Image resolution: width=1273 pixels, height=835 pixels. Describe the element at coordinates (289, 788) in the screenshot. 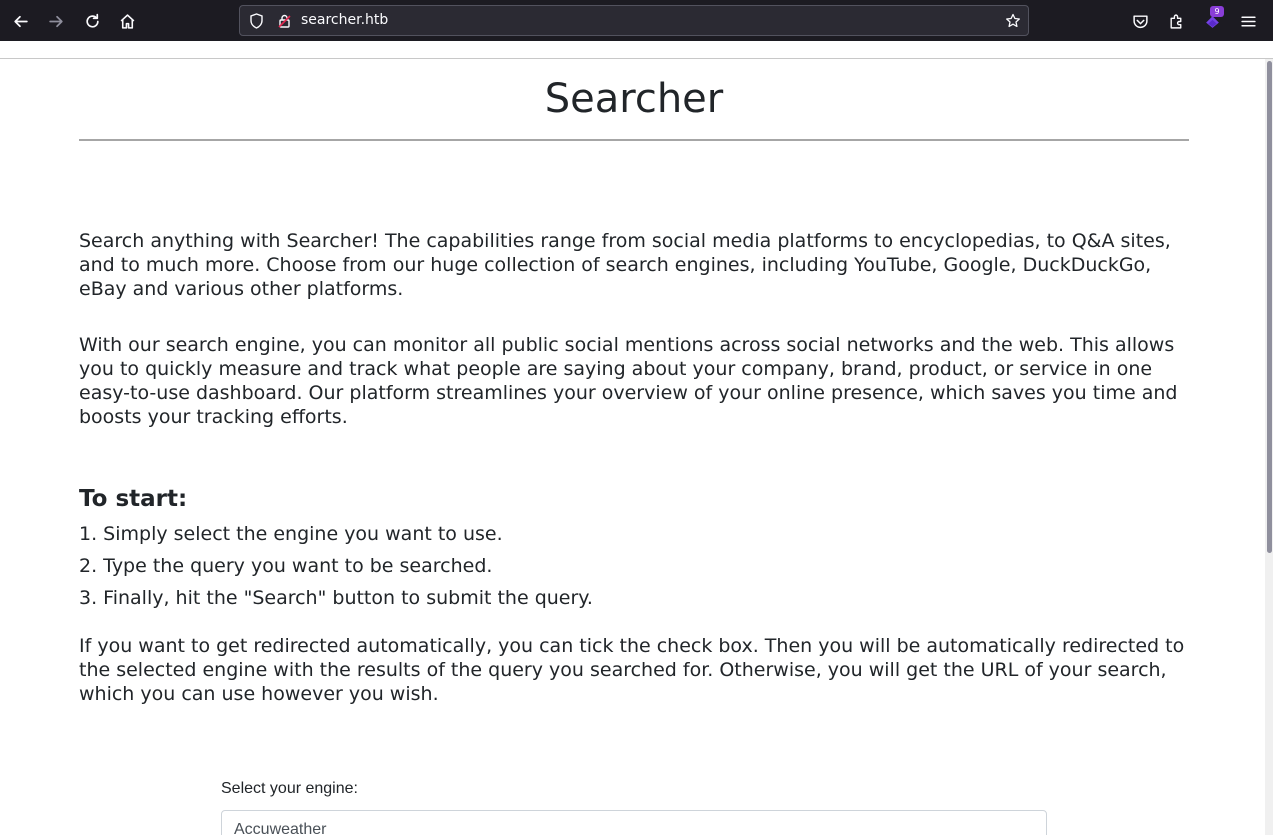

I see `engine-label: Select your engine:` at that location.